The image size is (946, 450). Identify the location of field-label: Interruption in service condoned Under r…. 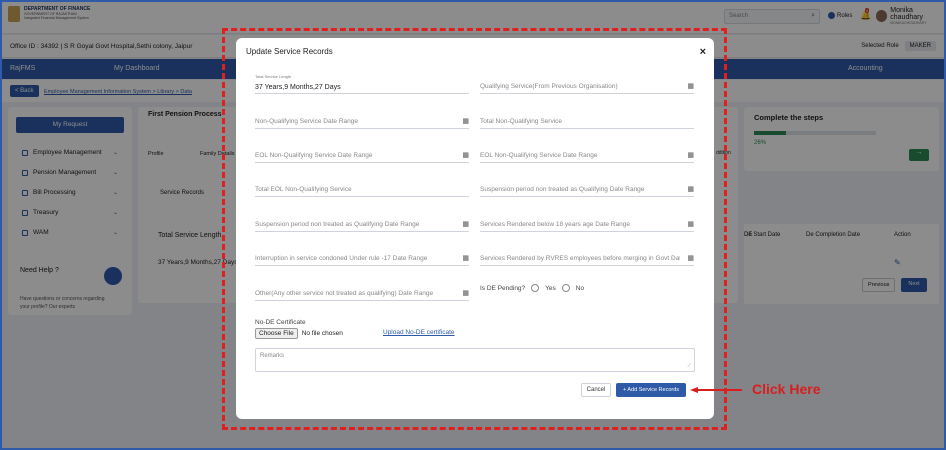
(341, 258).